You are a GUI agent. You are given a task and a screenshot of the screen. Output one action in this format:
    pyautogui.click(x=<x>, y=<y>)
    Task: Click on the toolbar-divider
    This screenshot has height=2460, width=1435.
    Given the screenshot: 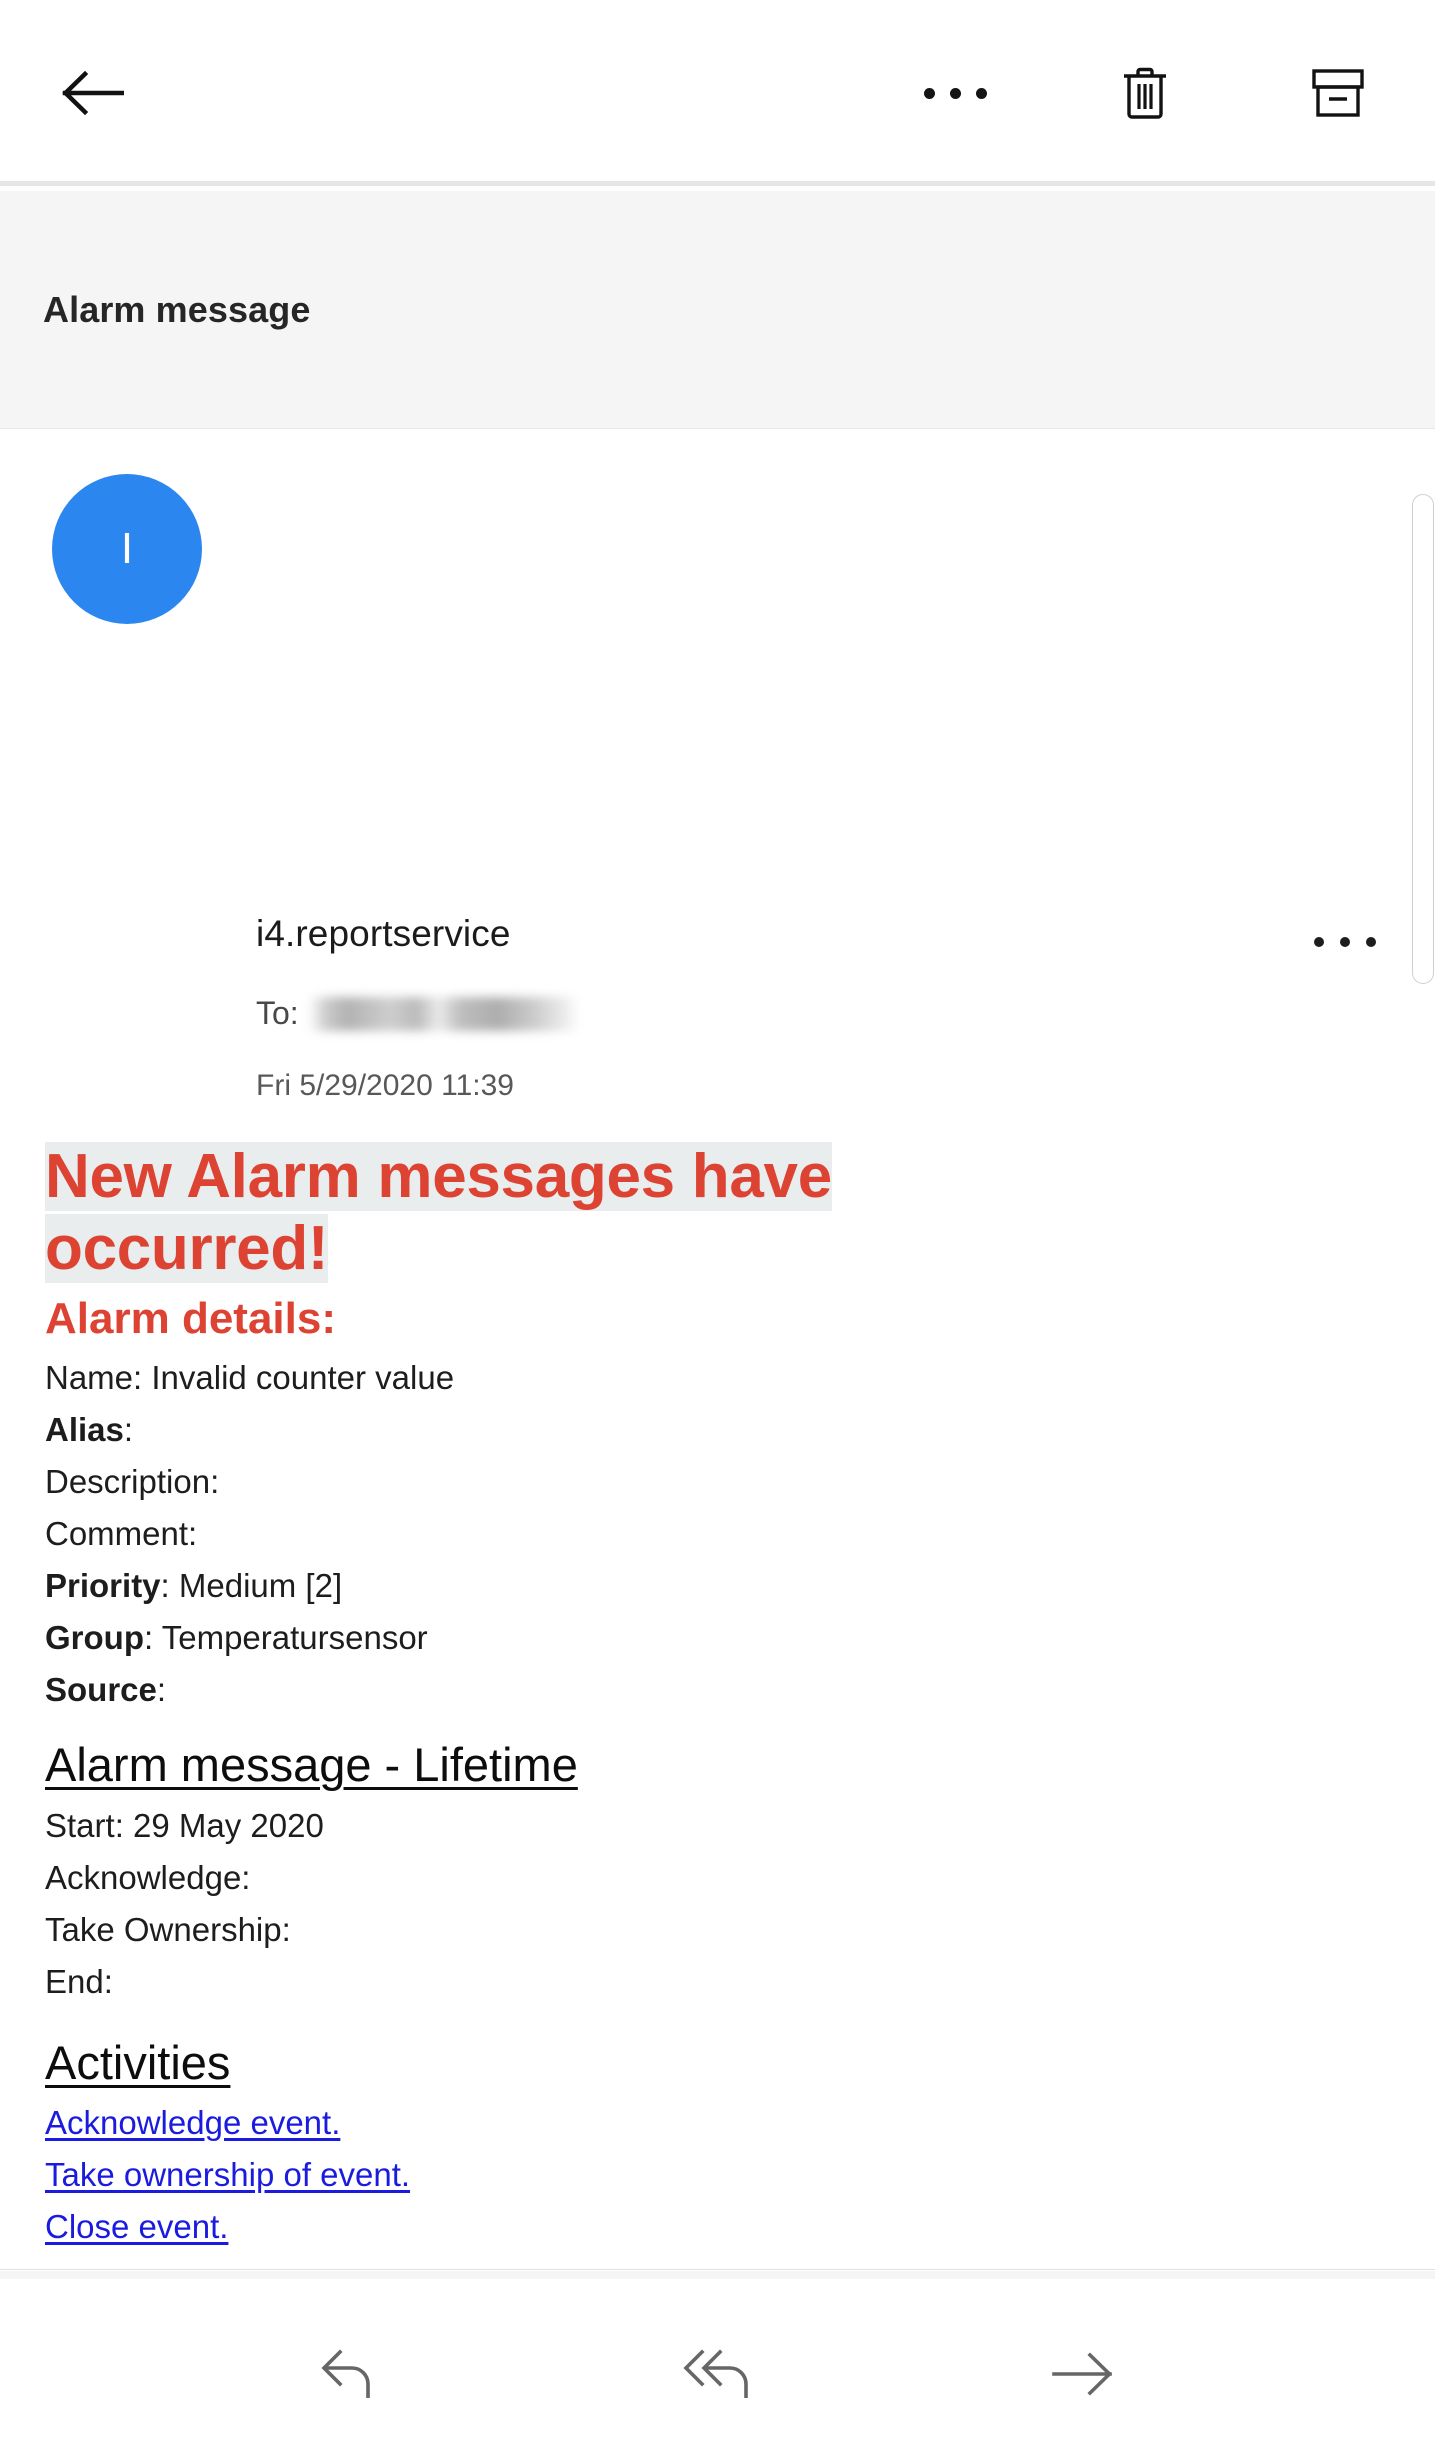 What is the action you would take?
    pyautogui.click(x=717, y=2275)
    